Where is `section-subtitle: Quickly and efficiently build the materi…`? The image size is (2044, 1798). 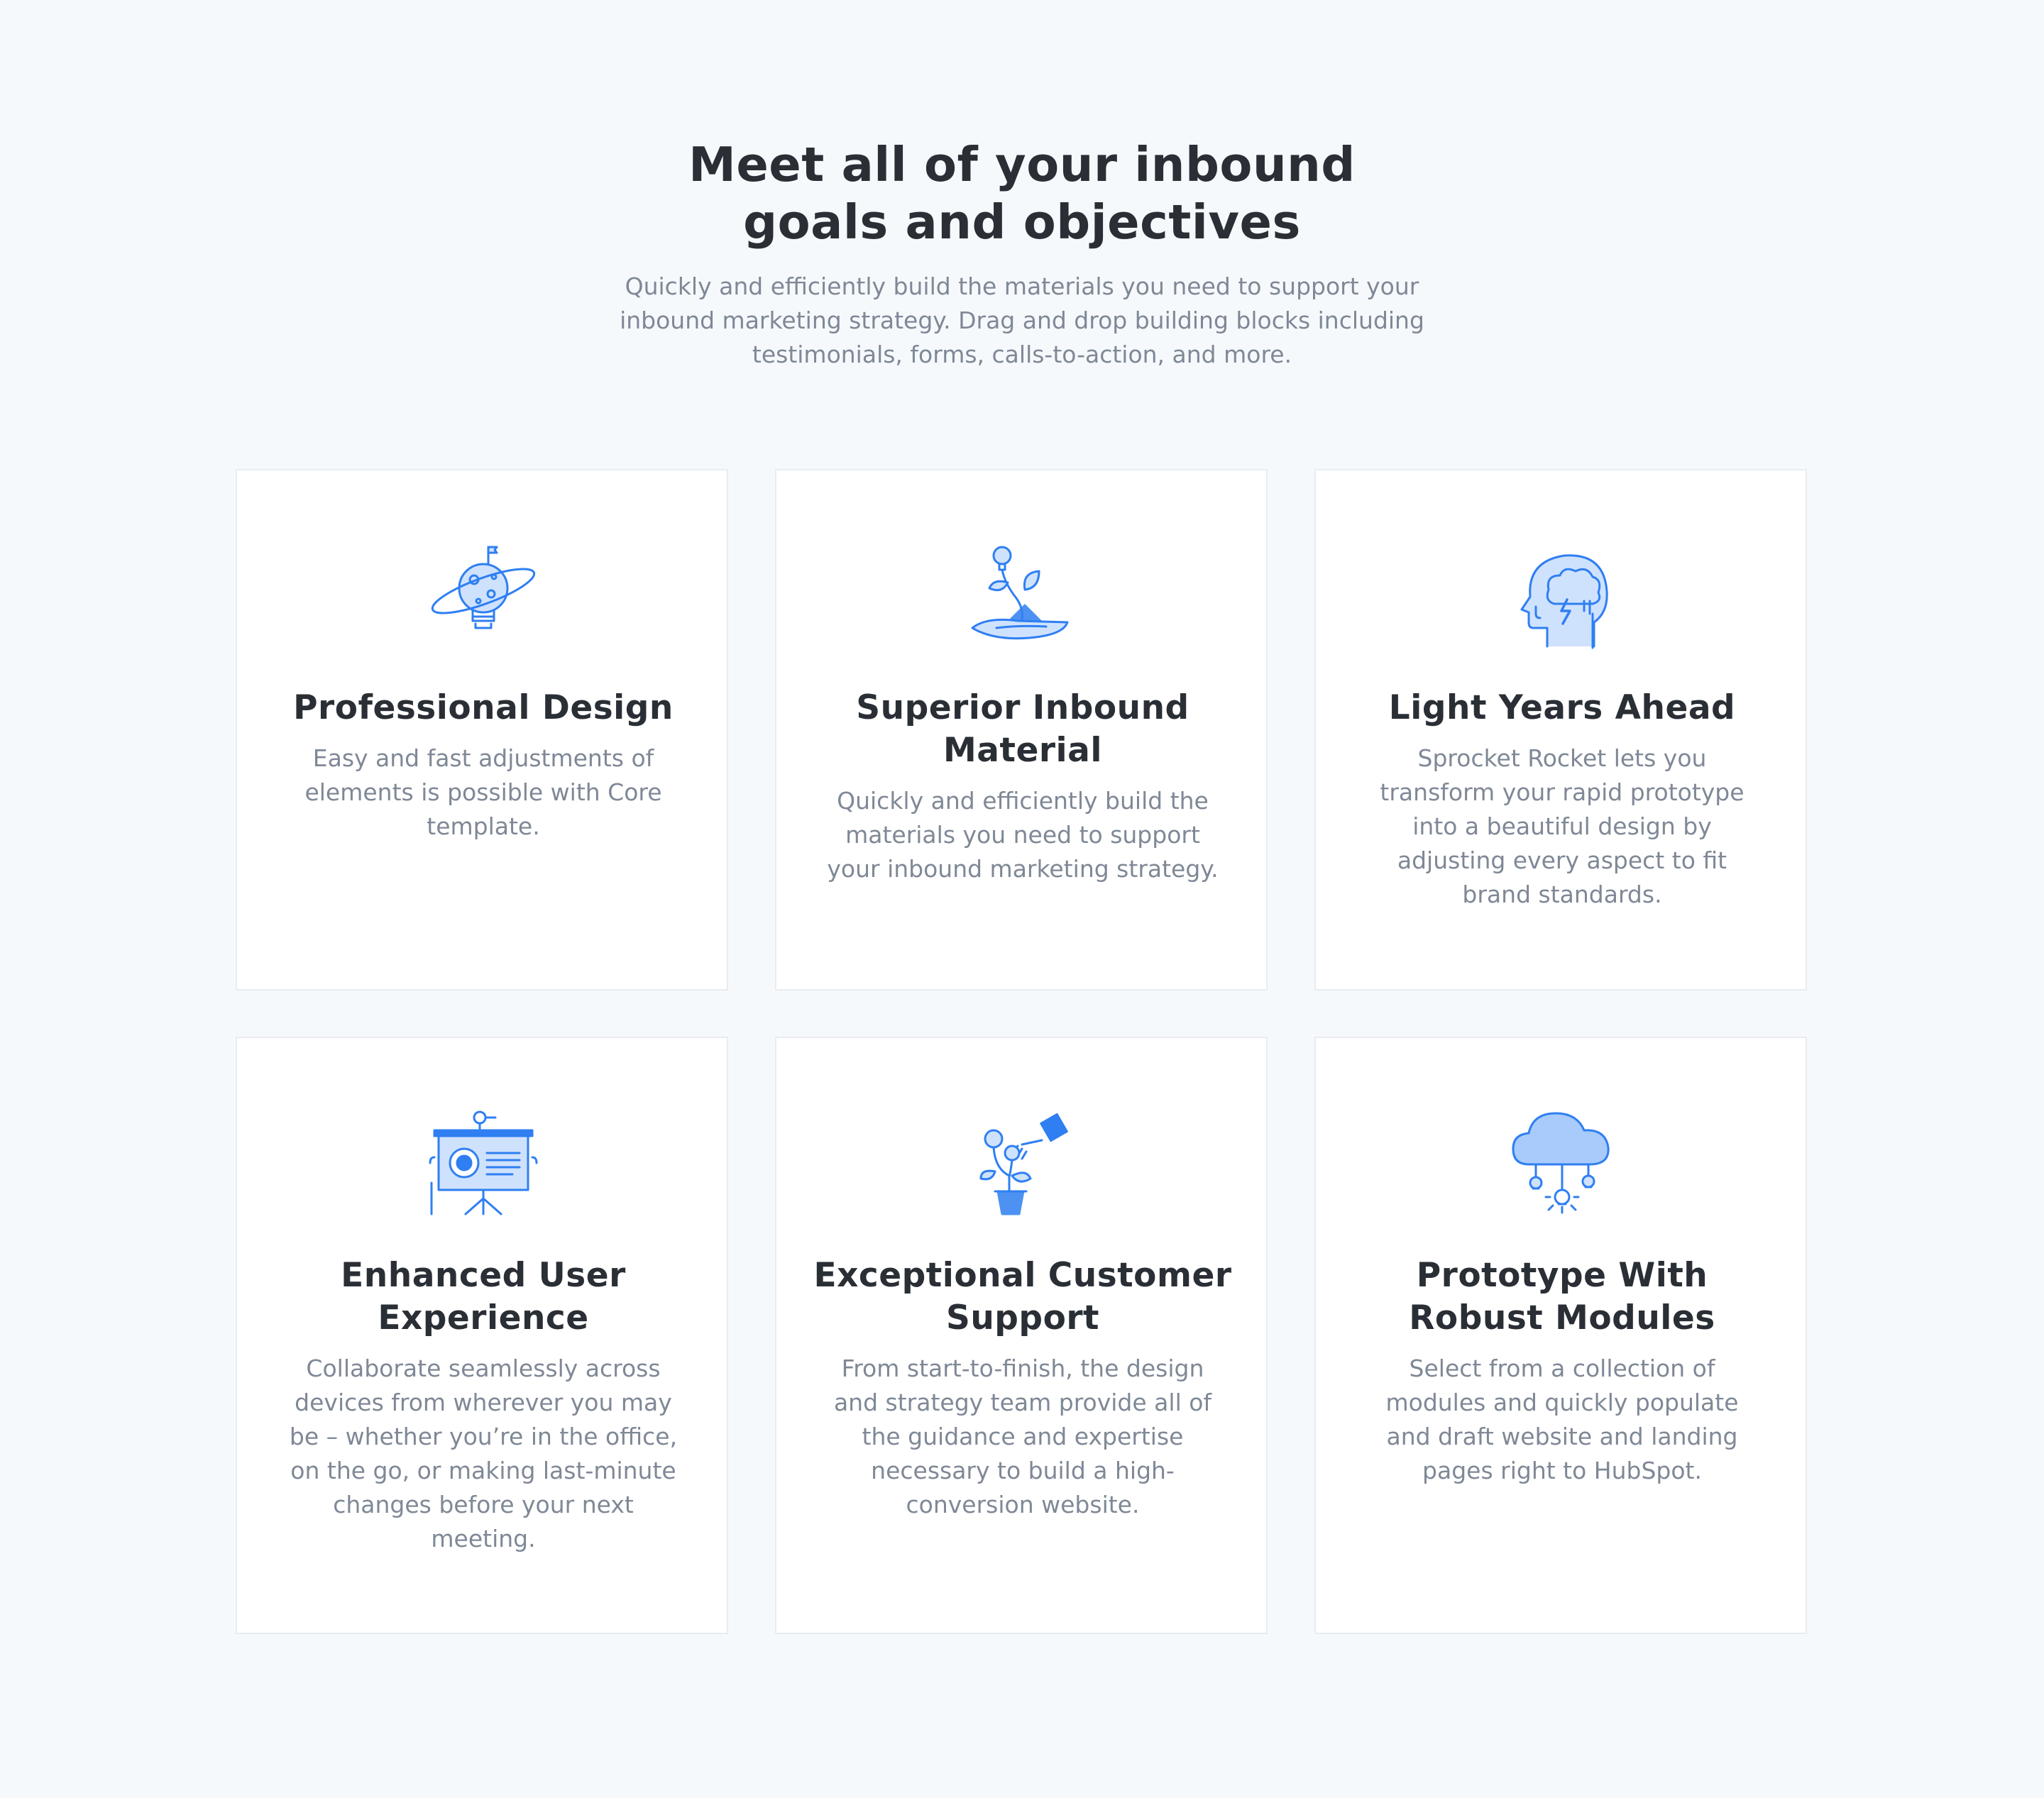 section-subtitle: Quickly and efficiently build the materi… is located at coordinates (1022, 320).